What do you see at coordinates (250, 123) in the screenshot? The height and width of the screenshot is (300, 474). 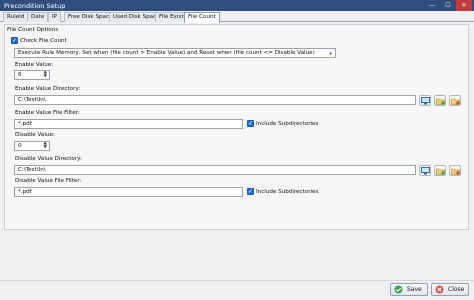 I see `enable-include-subdirectories-checkbox: ✓` at bounding box center [250, 123].